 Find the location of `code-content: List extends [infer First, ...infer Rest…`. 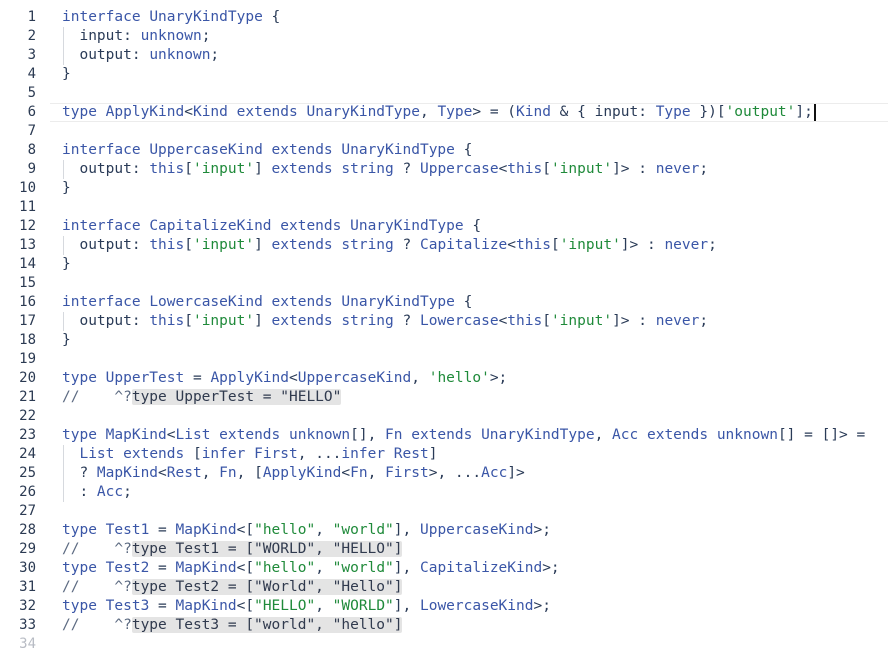

code-content: List extends [infer First, ...infer Rest… is located at coordinates (249, 454).